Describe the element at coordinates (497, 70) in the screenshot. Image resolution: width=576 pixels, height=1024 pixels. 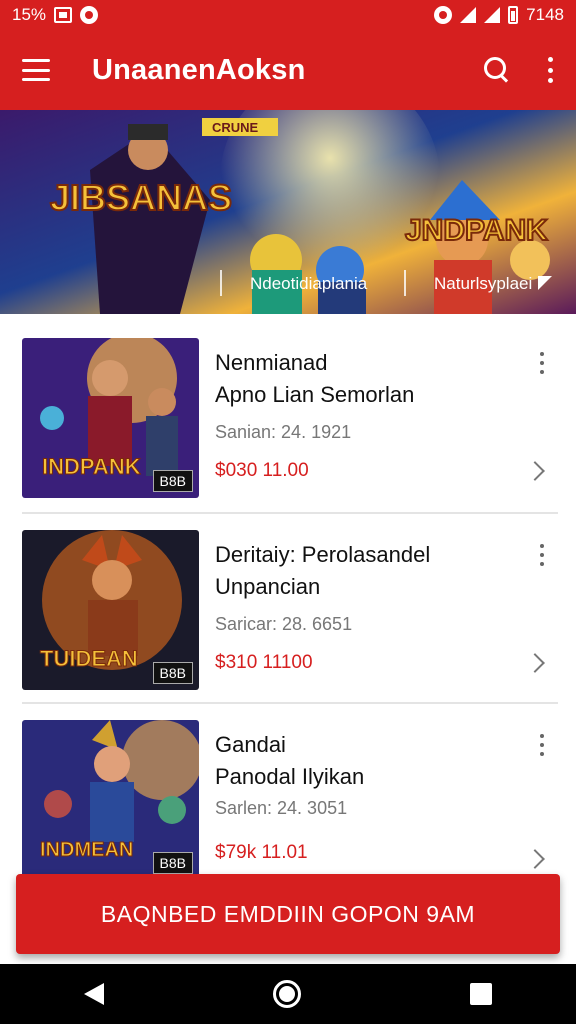
I see `search-icon` at that location.